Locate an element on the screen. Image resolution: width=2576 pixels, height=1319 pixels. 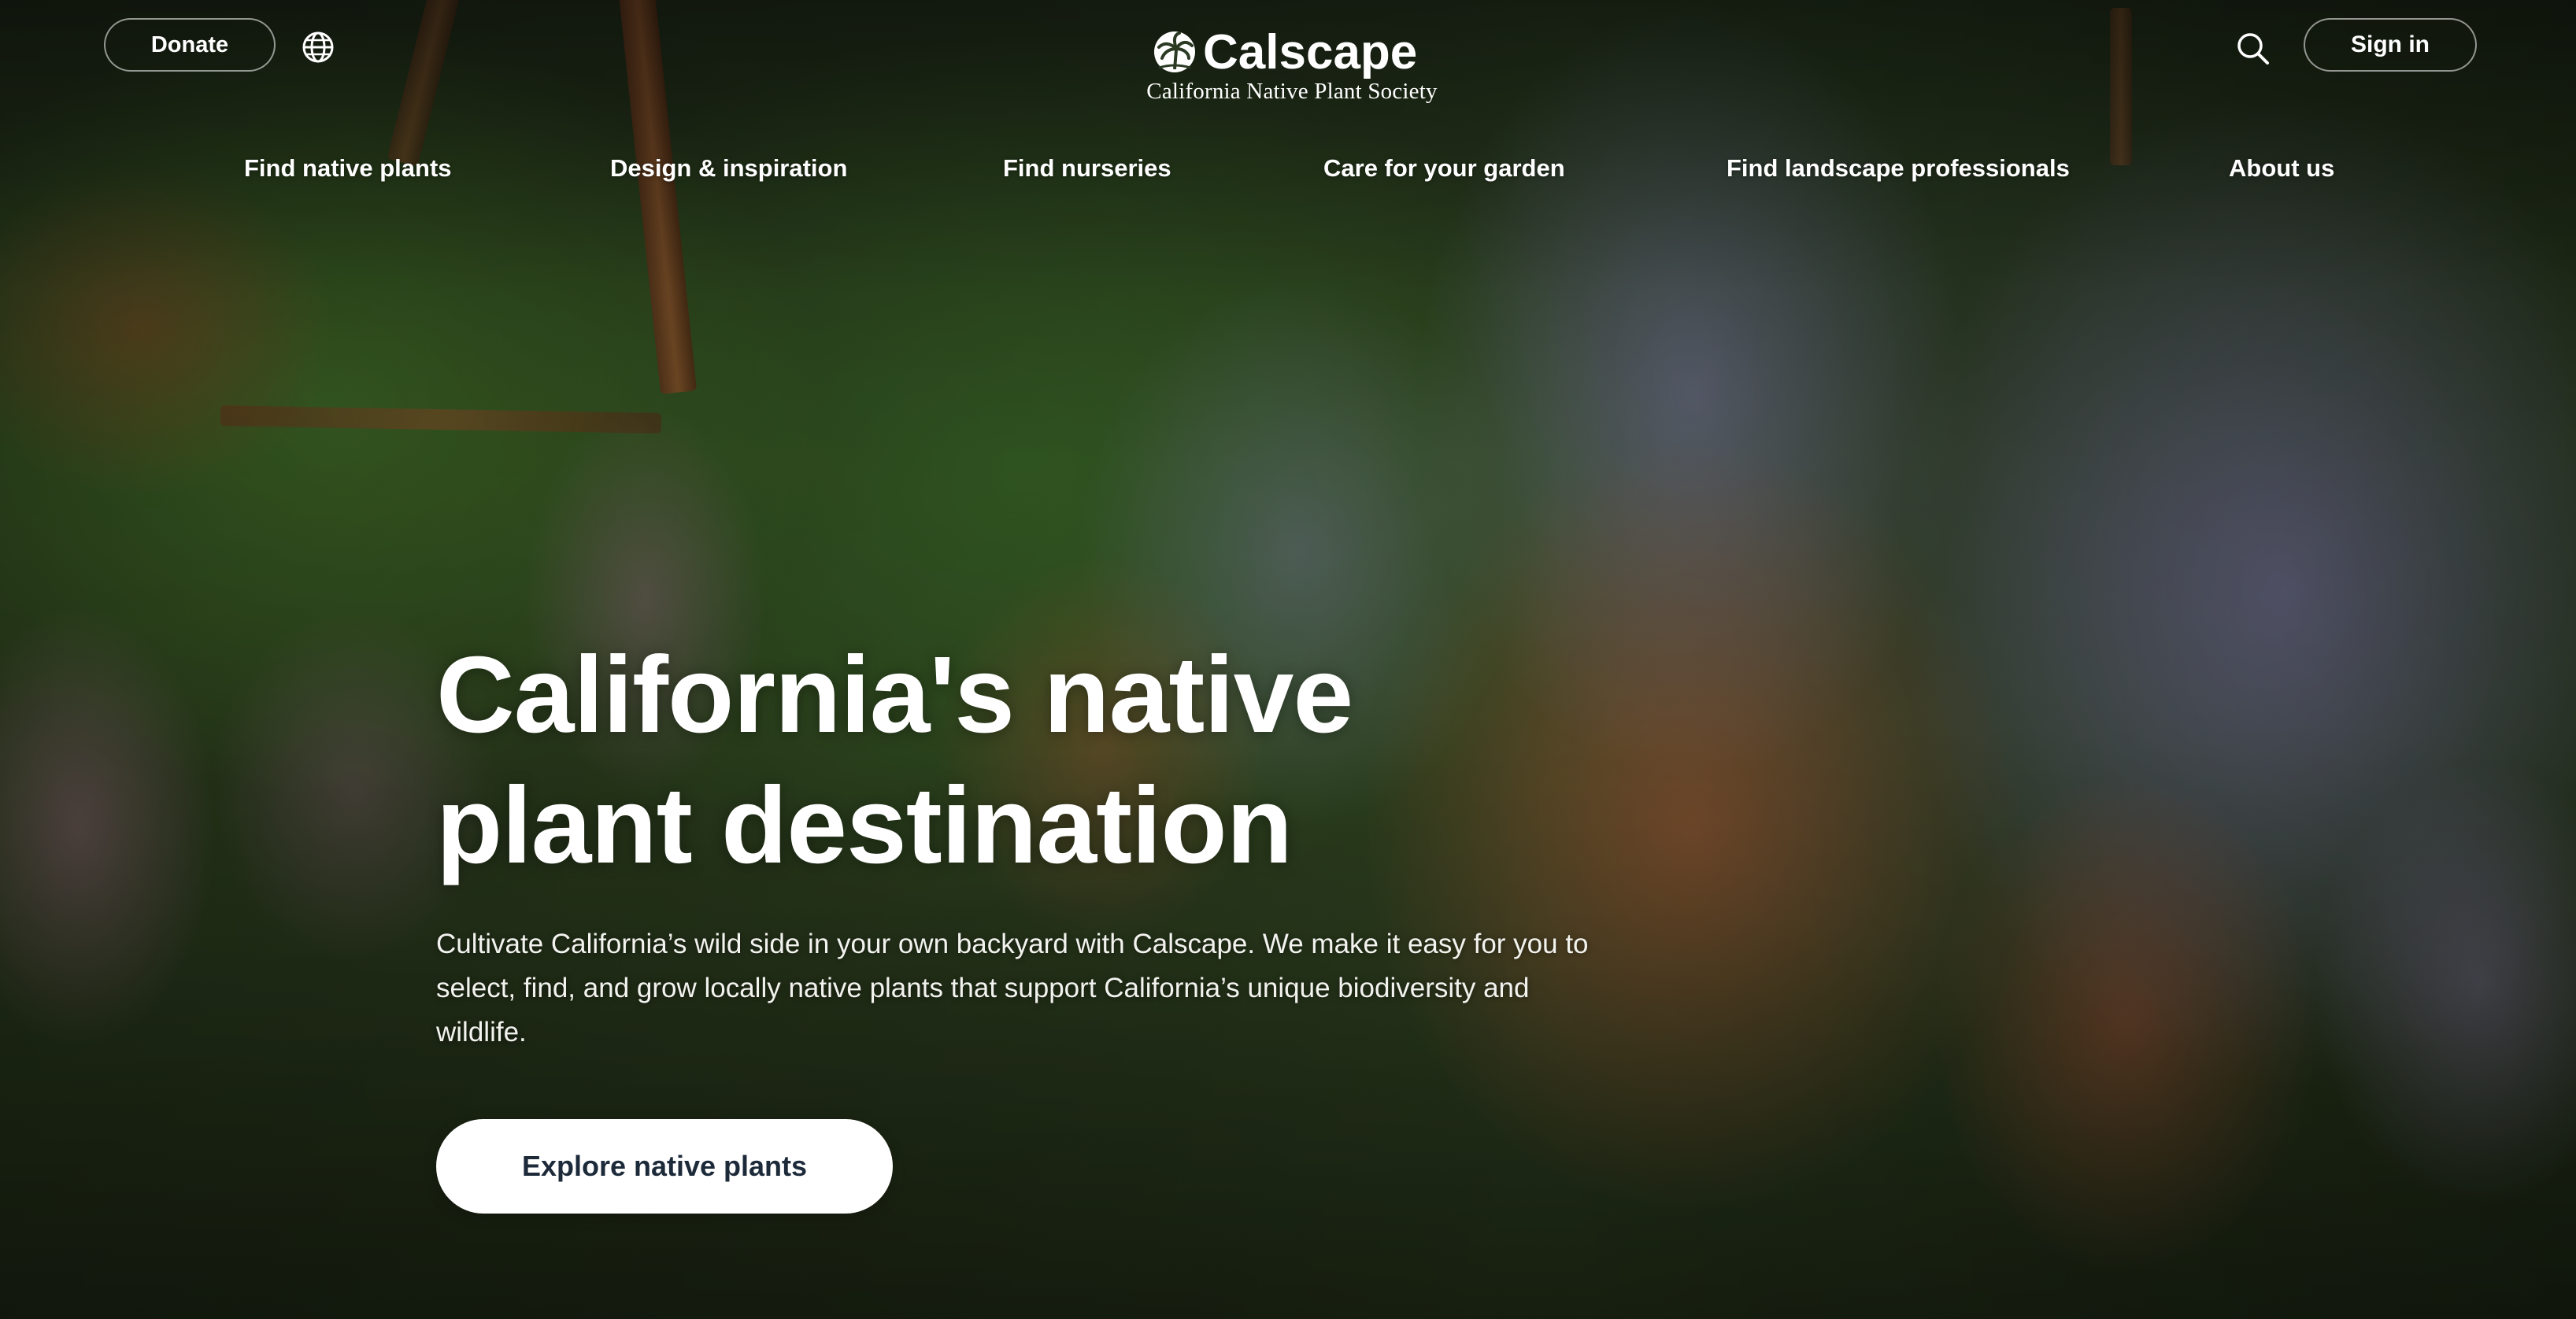
explore-button-label: Explore native plants is located at coordinates (664, 1166).